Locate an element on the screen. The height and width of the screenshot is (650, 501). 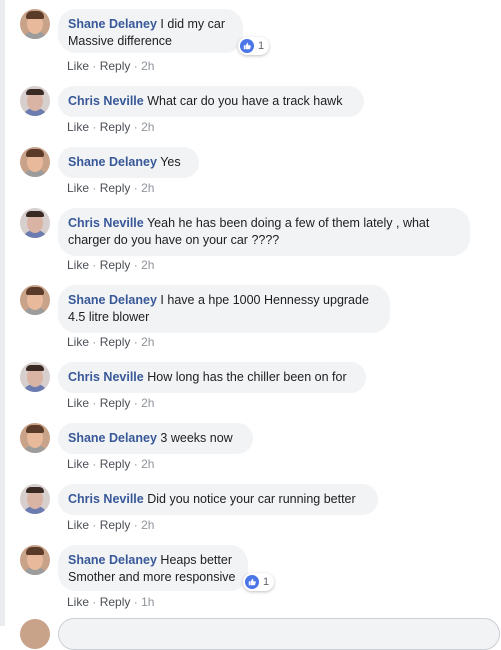
comment-text-line2: 4.5 litre blower is located at coordinates (109, 317).